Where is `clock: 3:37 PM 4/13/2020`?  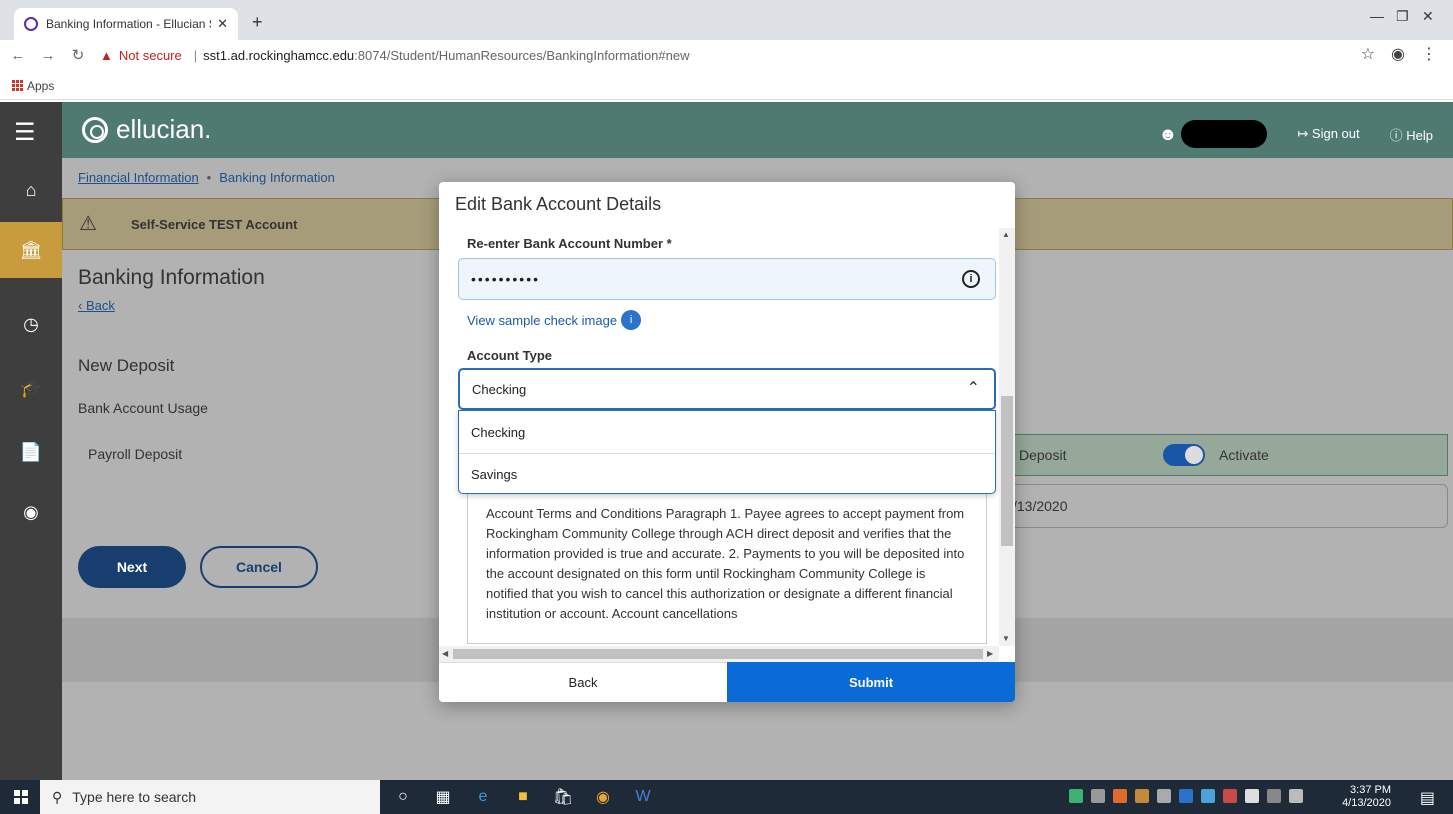
clock: 3:37 PM 4/13/2020 is located at coordinates (1366, 797).